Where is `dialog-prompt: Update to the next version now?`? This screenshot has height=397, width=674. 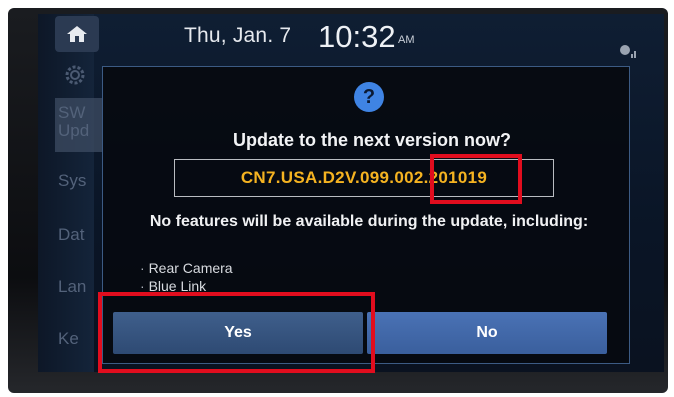 dialog-prompt: Update to the next version now? is located at coordinates (372, 140).